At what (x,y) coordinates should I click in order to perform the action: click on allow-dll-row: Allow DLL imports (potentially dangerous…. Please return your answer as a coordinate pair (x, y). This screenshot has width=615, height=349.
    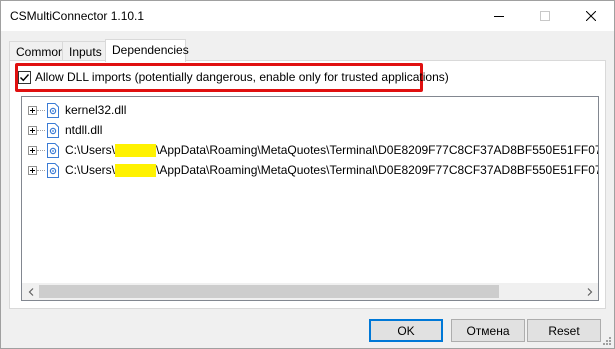
    Looking at the image, I should click on (233, 77).